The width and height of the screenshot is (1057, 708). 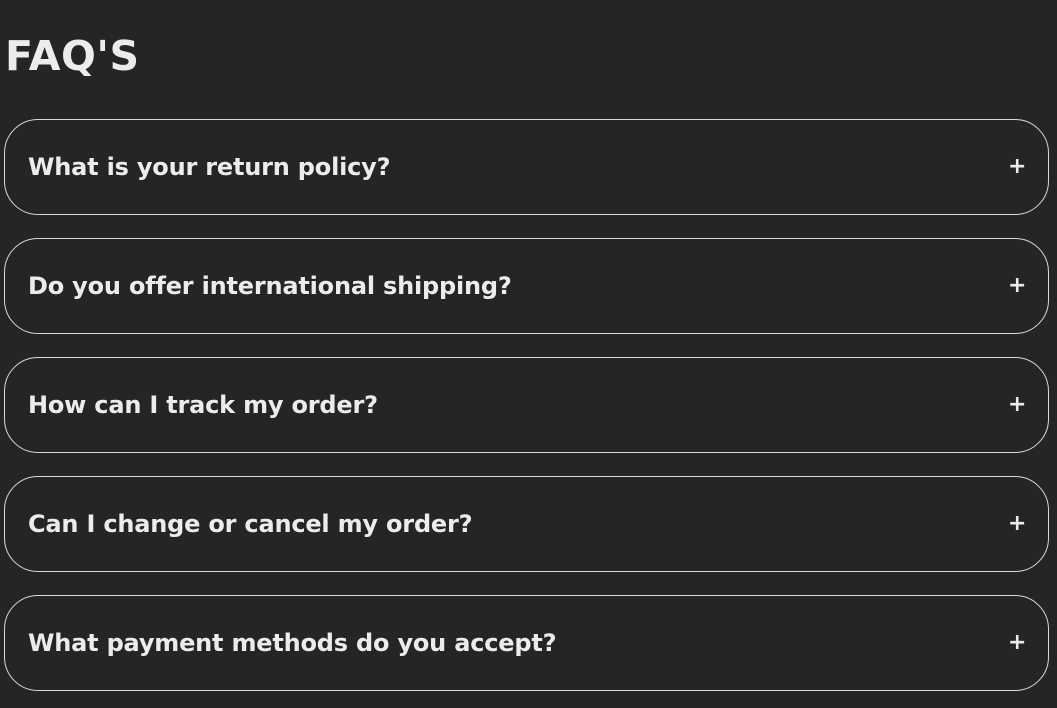 What do you see at coordinates (526, 286) in the screenshot?
I see `faq-item-international-shipping: Do you offer international shipping? +` at bounding box center [526, 286].